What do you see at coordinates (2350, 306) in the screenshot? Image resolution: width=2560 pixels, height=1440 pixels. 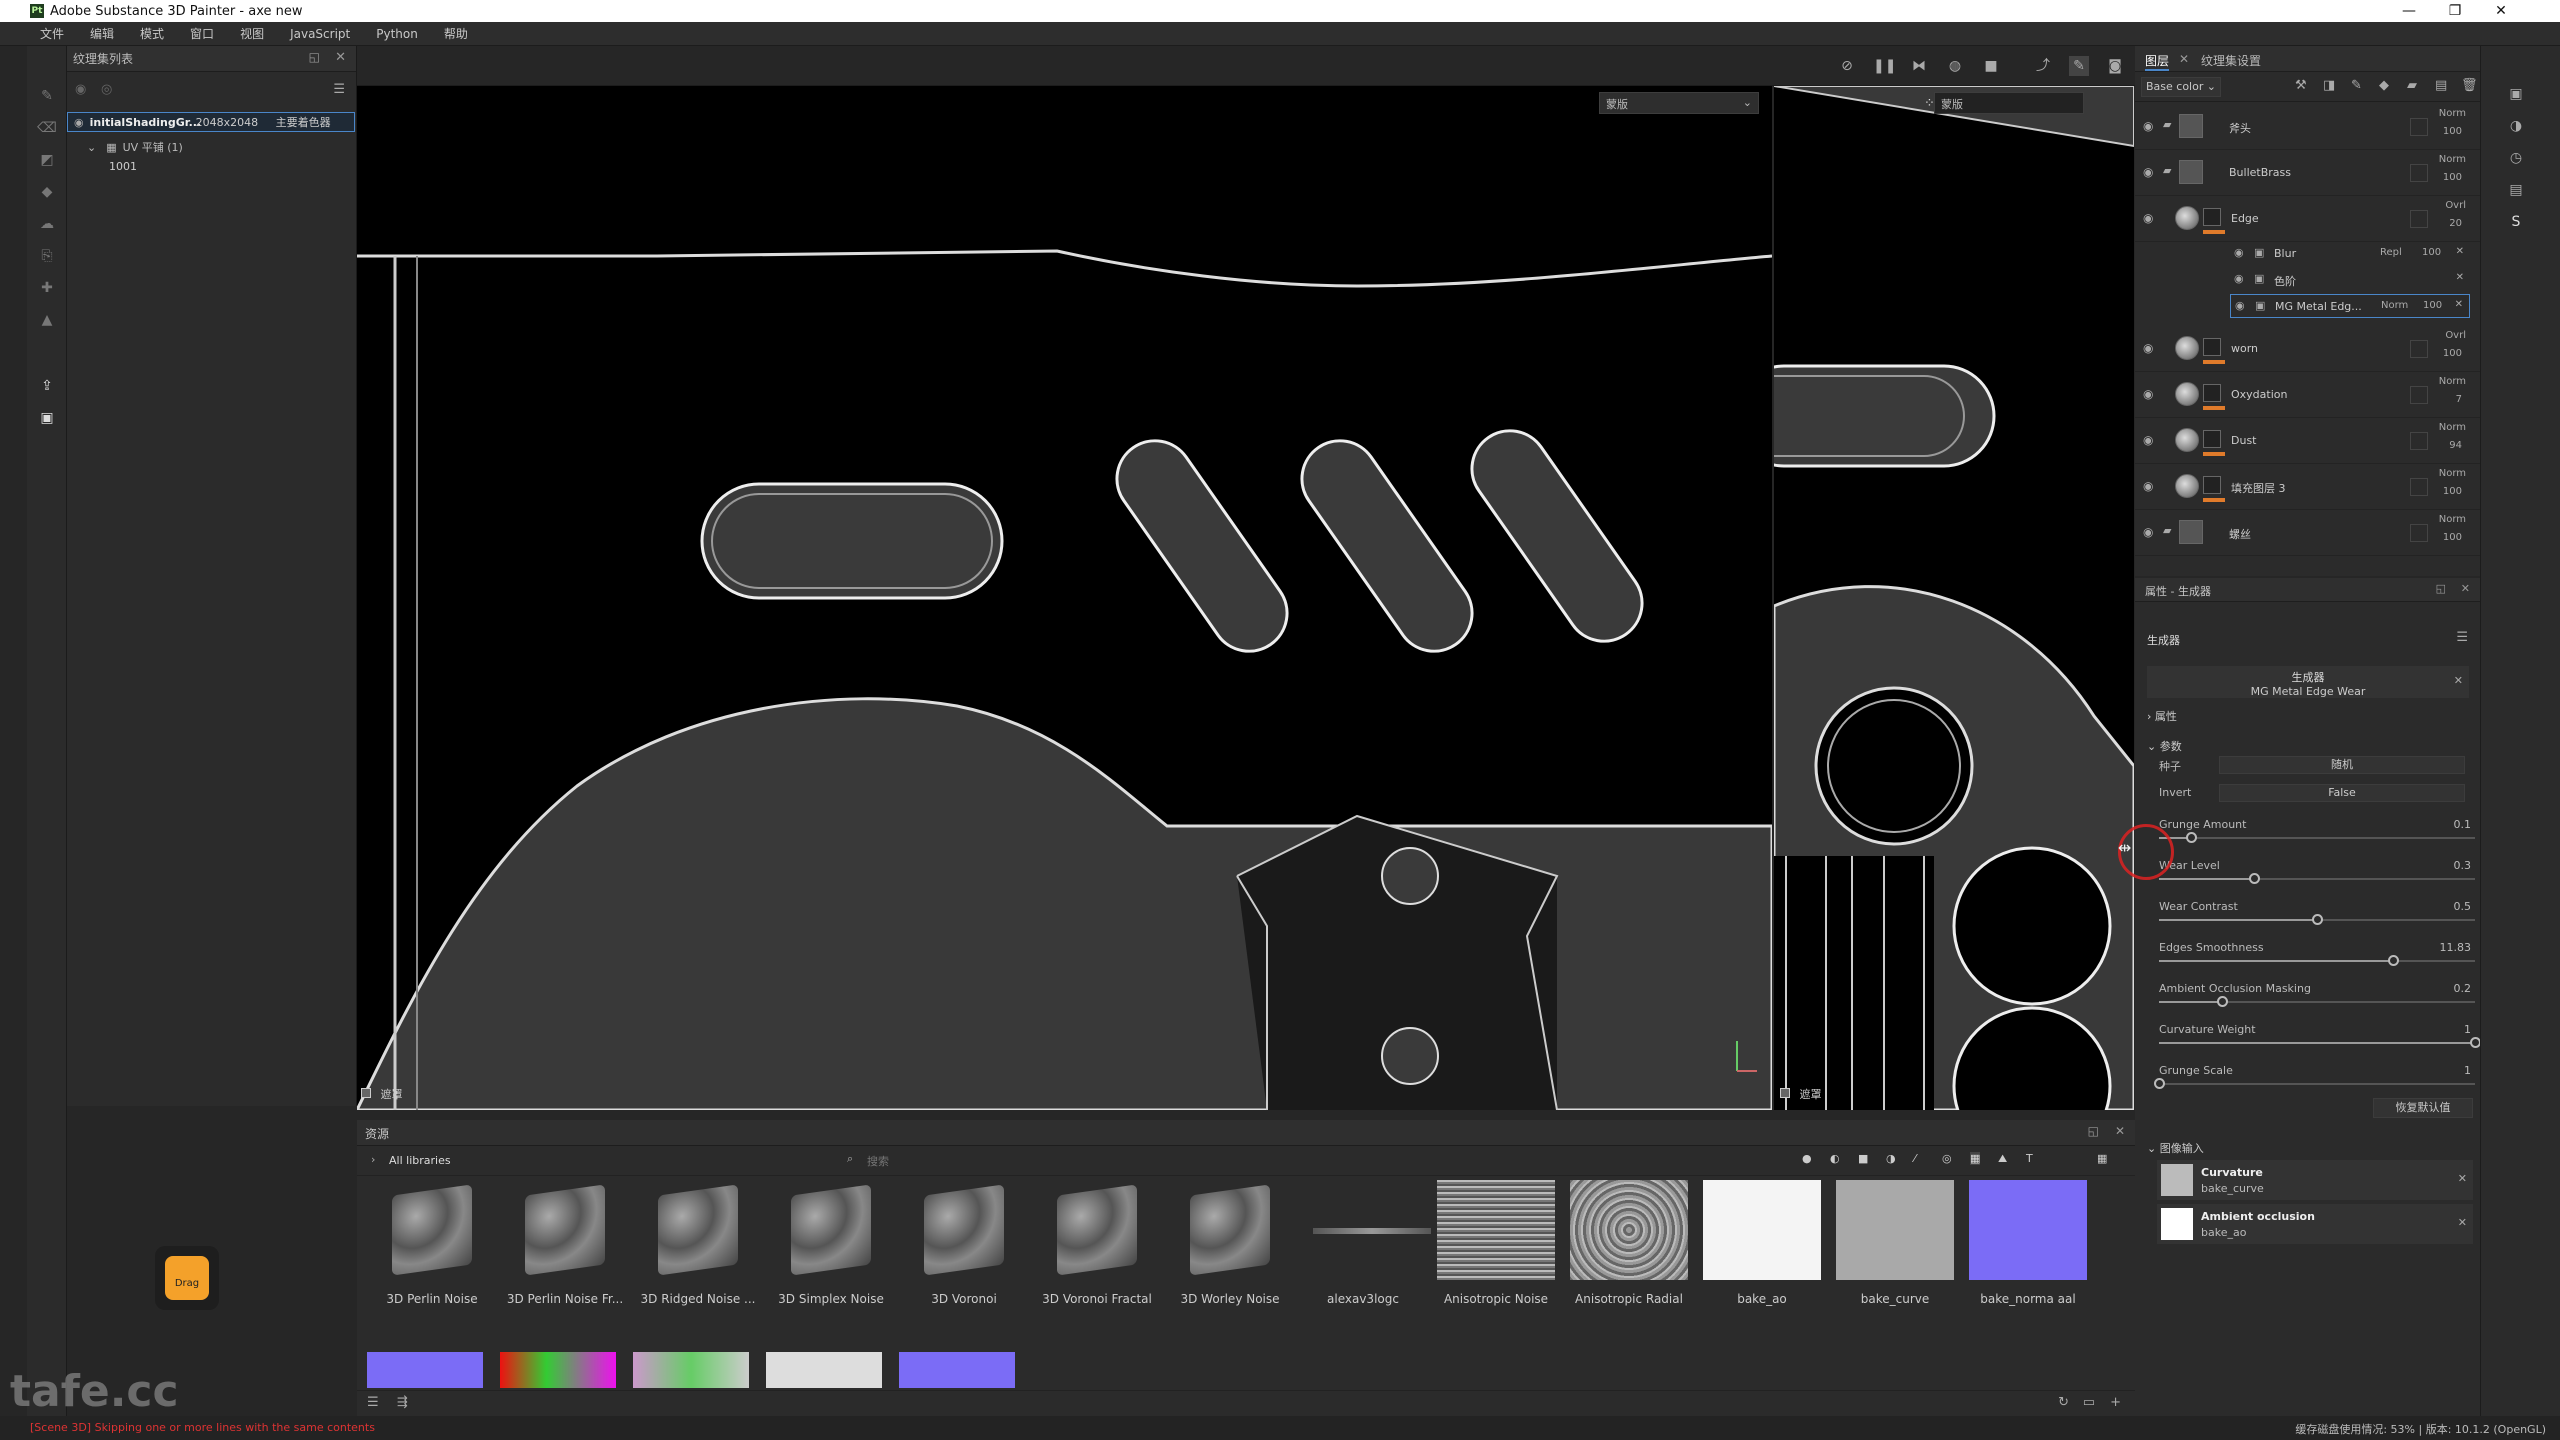 I see `effect-item: ◉ ▣ MG Metal Edg... Norm 100 ✕` at bounding box center [2350, 306].